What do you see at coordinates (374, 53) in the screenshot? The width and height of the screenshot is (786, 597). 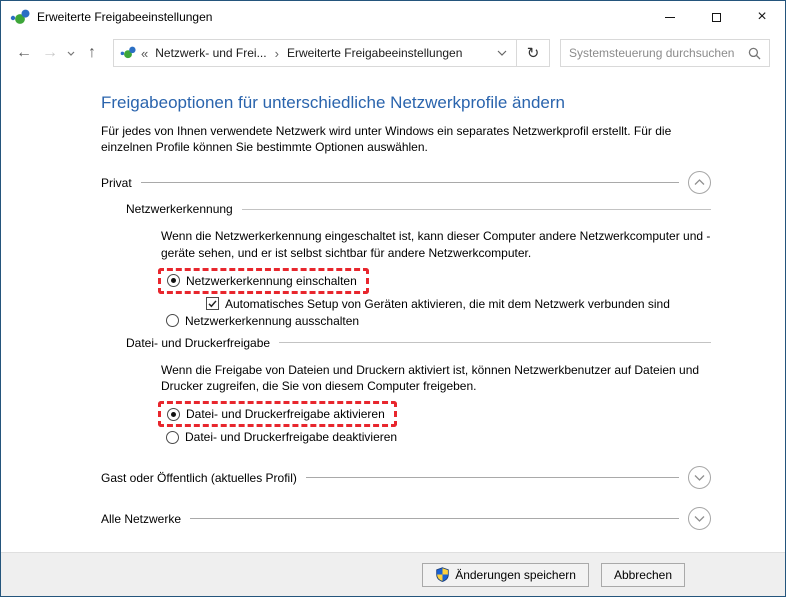 I see `breadcrumb-item-advanced-sharing: Erweiterte Freigabeeinstellungen` at bounding box center [374, 53].